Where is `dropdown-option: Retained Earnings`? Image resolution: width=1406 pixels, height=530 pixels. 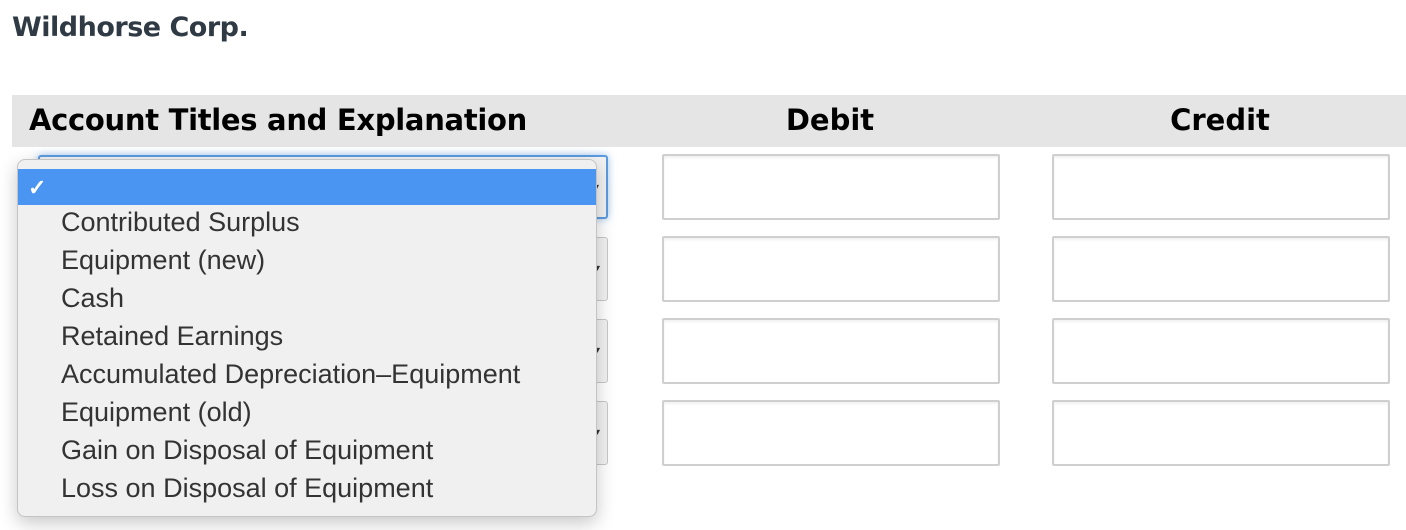
dropdown-option: Retained Earnings is located at coordinates (307, 336).